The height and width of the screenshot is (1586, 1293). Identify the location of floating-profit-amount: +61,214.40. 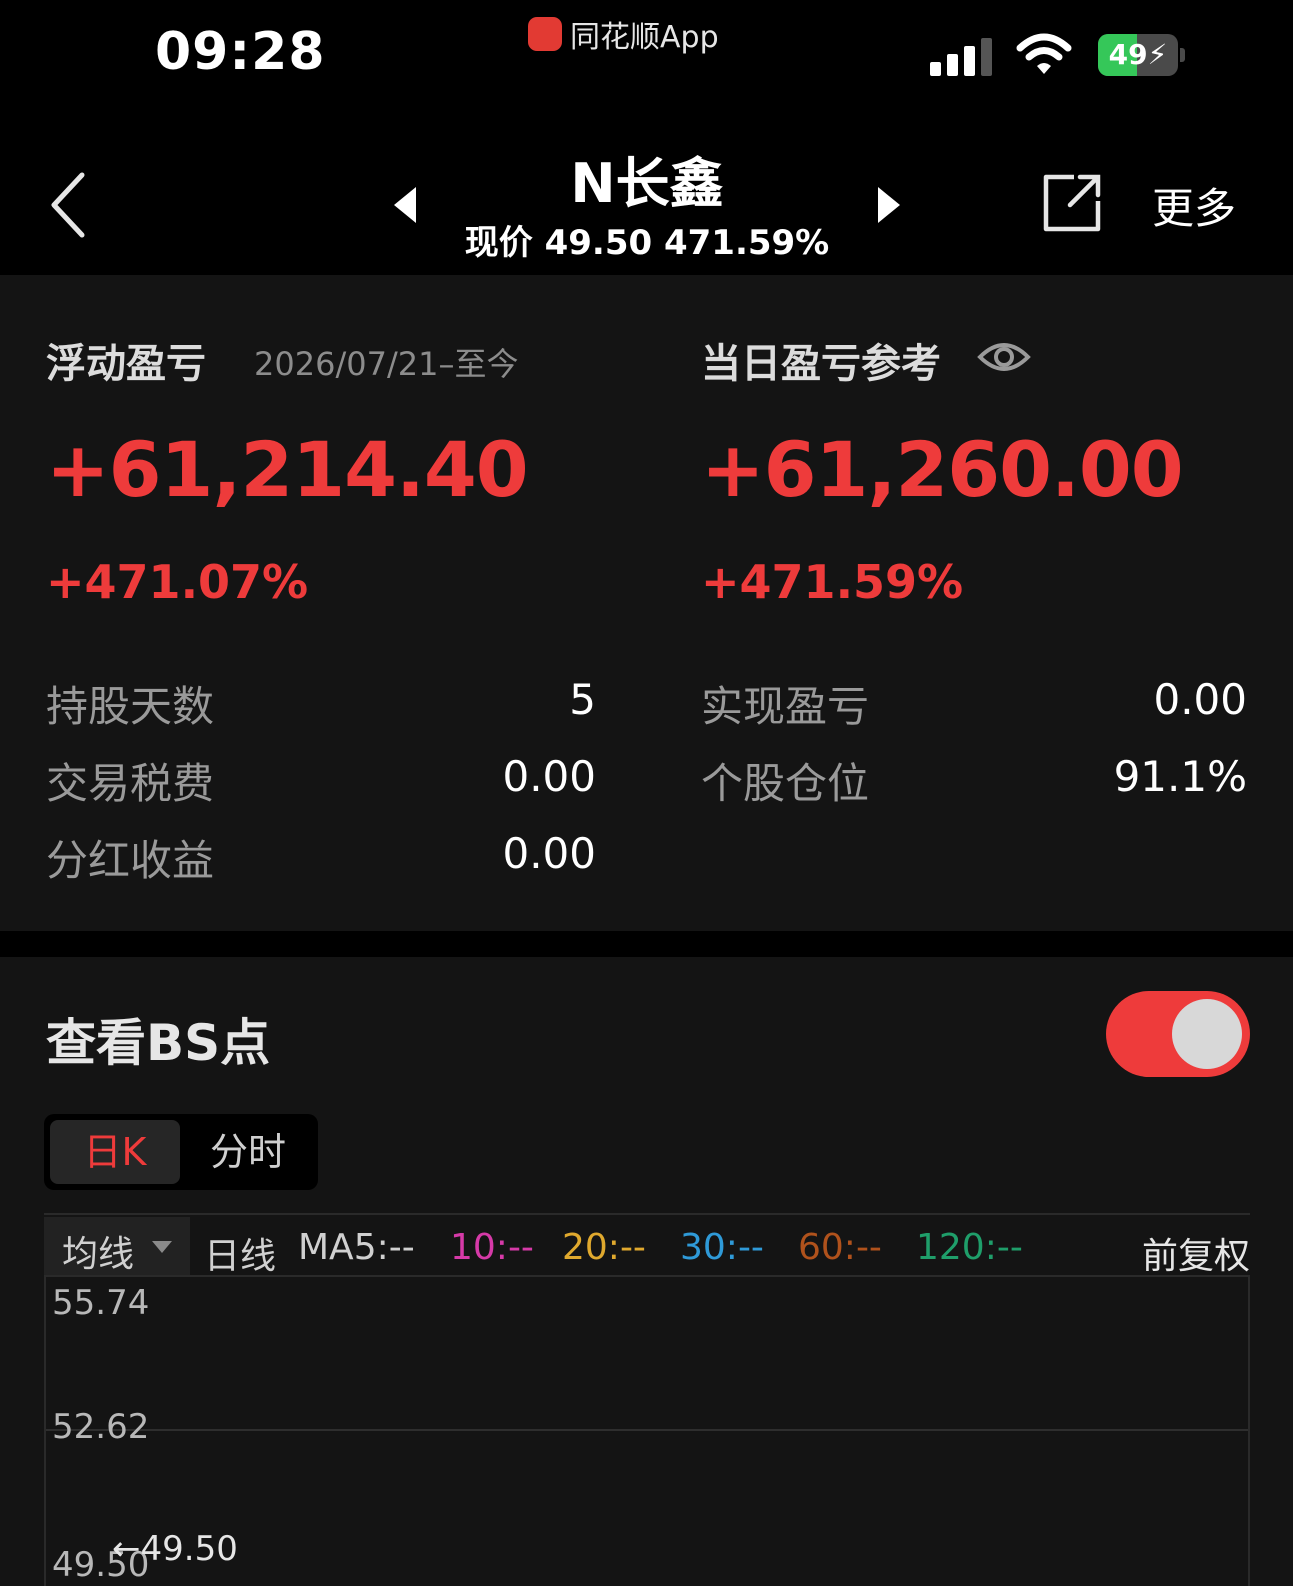
(287, 469).